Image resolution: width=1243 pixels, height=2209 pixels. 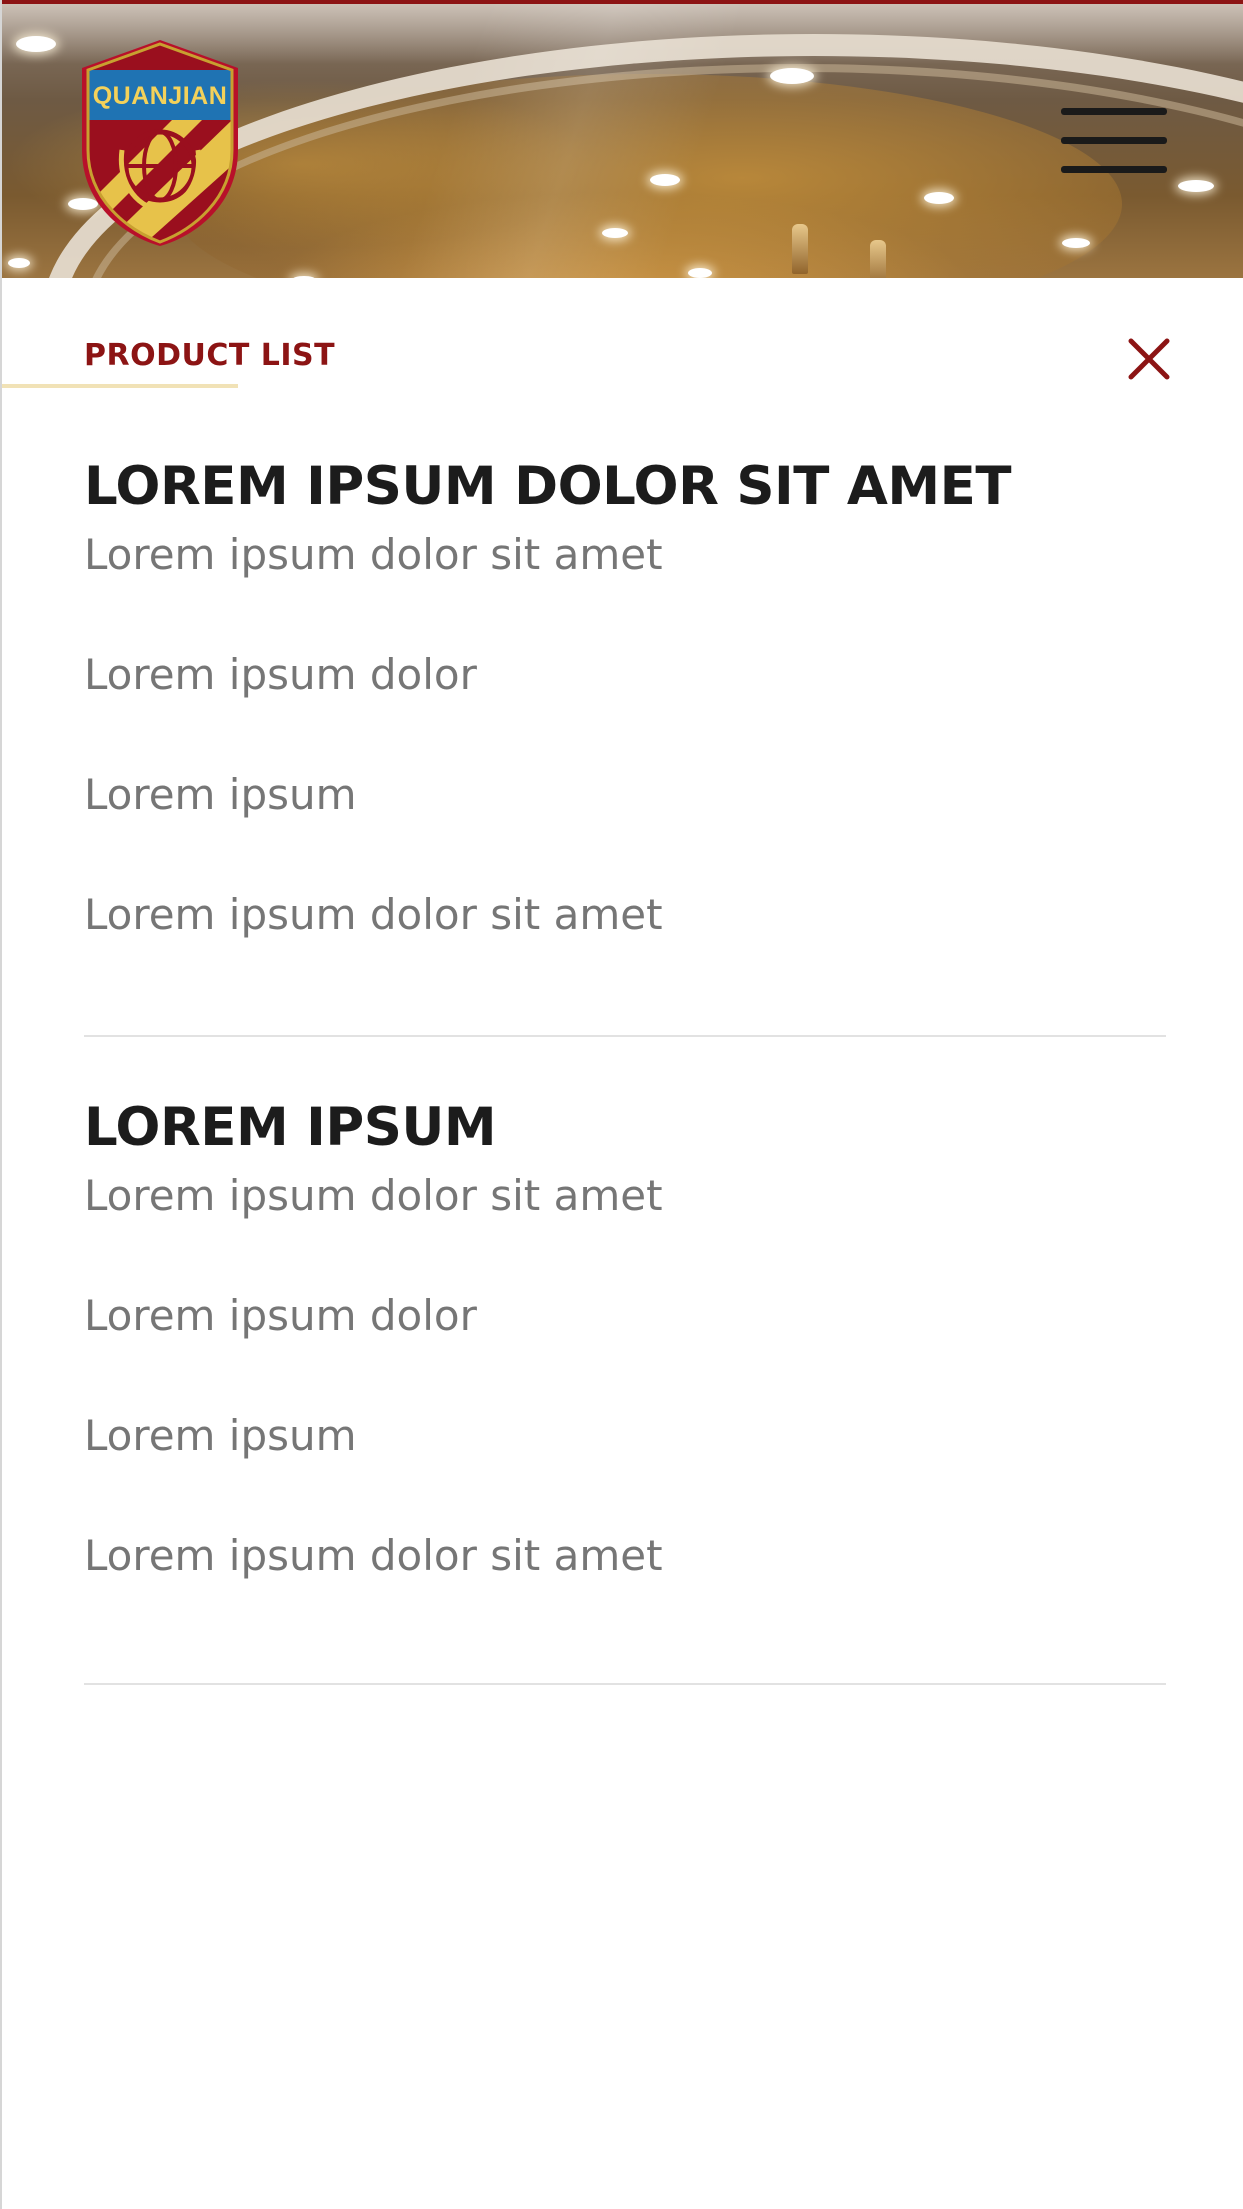 I want to click on title-underline, so click(x=120, y=386).